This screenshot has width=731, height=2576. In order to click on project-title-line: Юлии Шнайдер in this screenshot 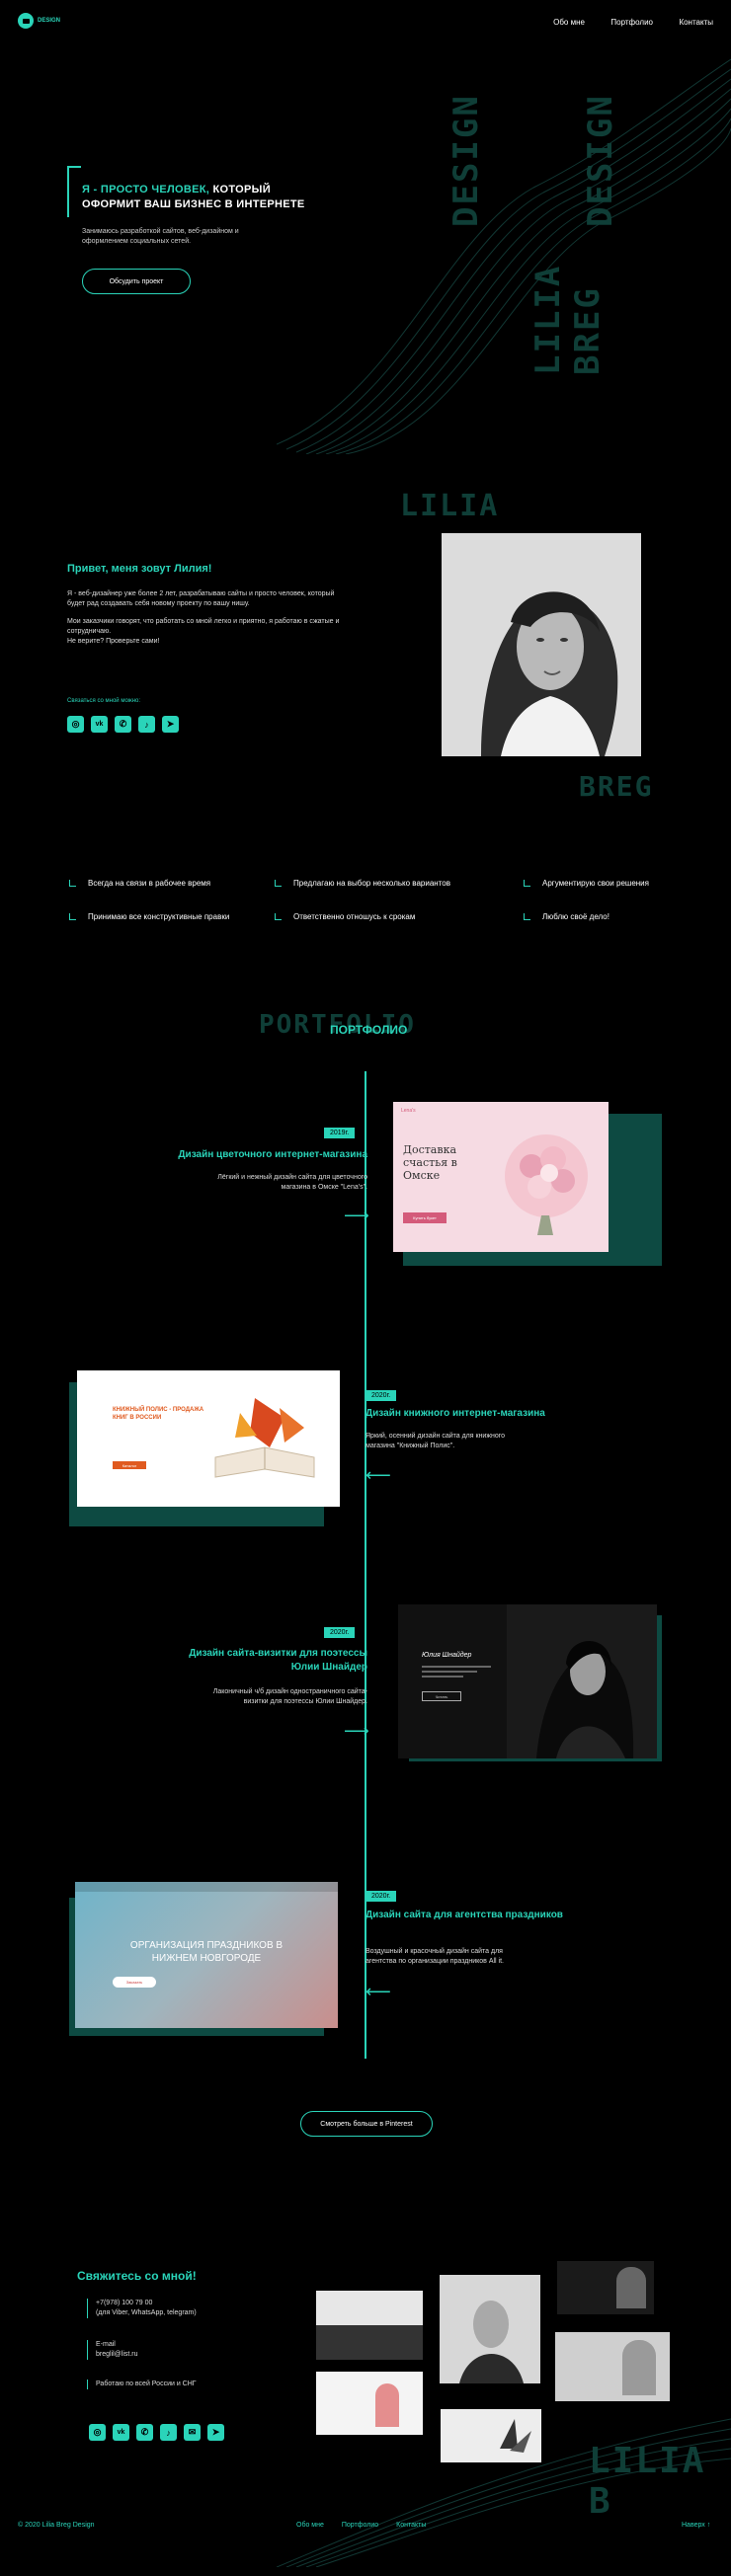, I will do `click(328, 1667)`.